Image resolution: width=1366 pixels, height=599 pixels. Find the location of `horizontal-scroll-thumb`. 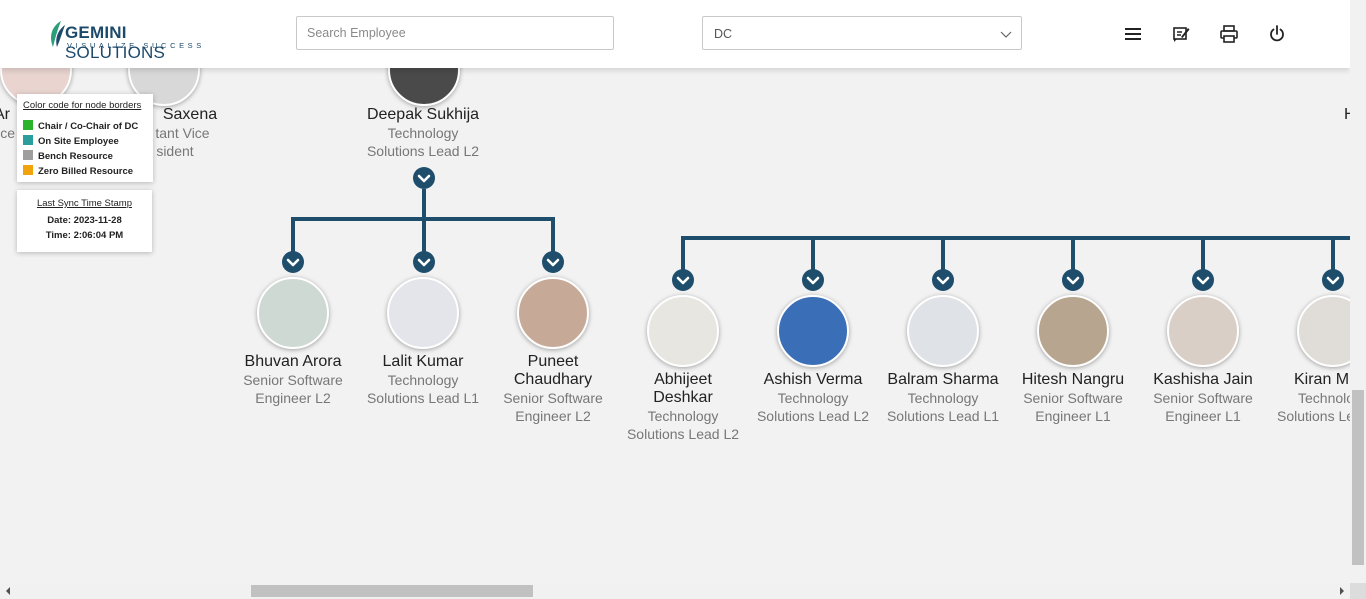

horizontal-scroll-thumb is located at coordinates (392, 591).